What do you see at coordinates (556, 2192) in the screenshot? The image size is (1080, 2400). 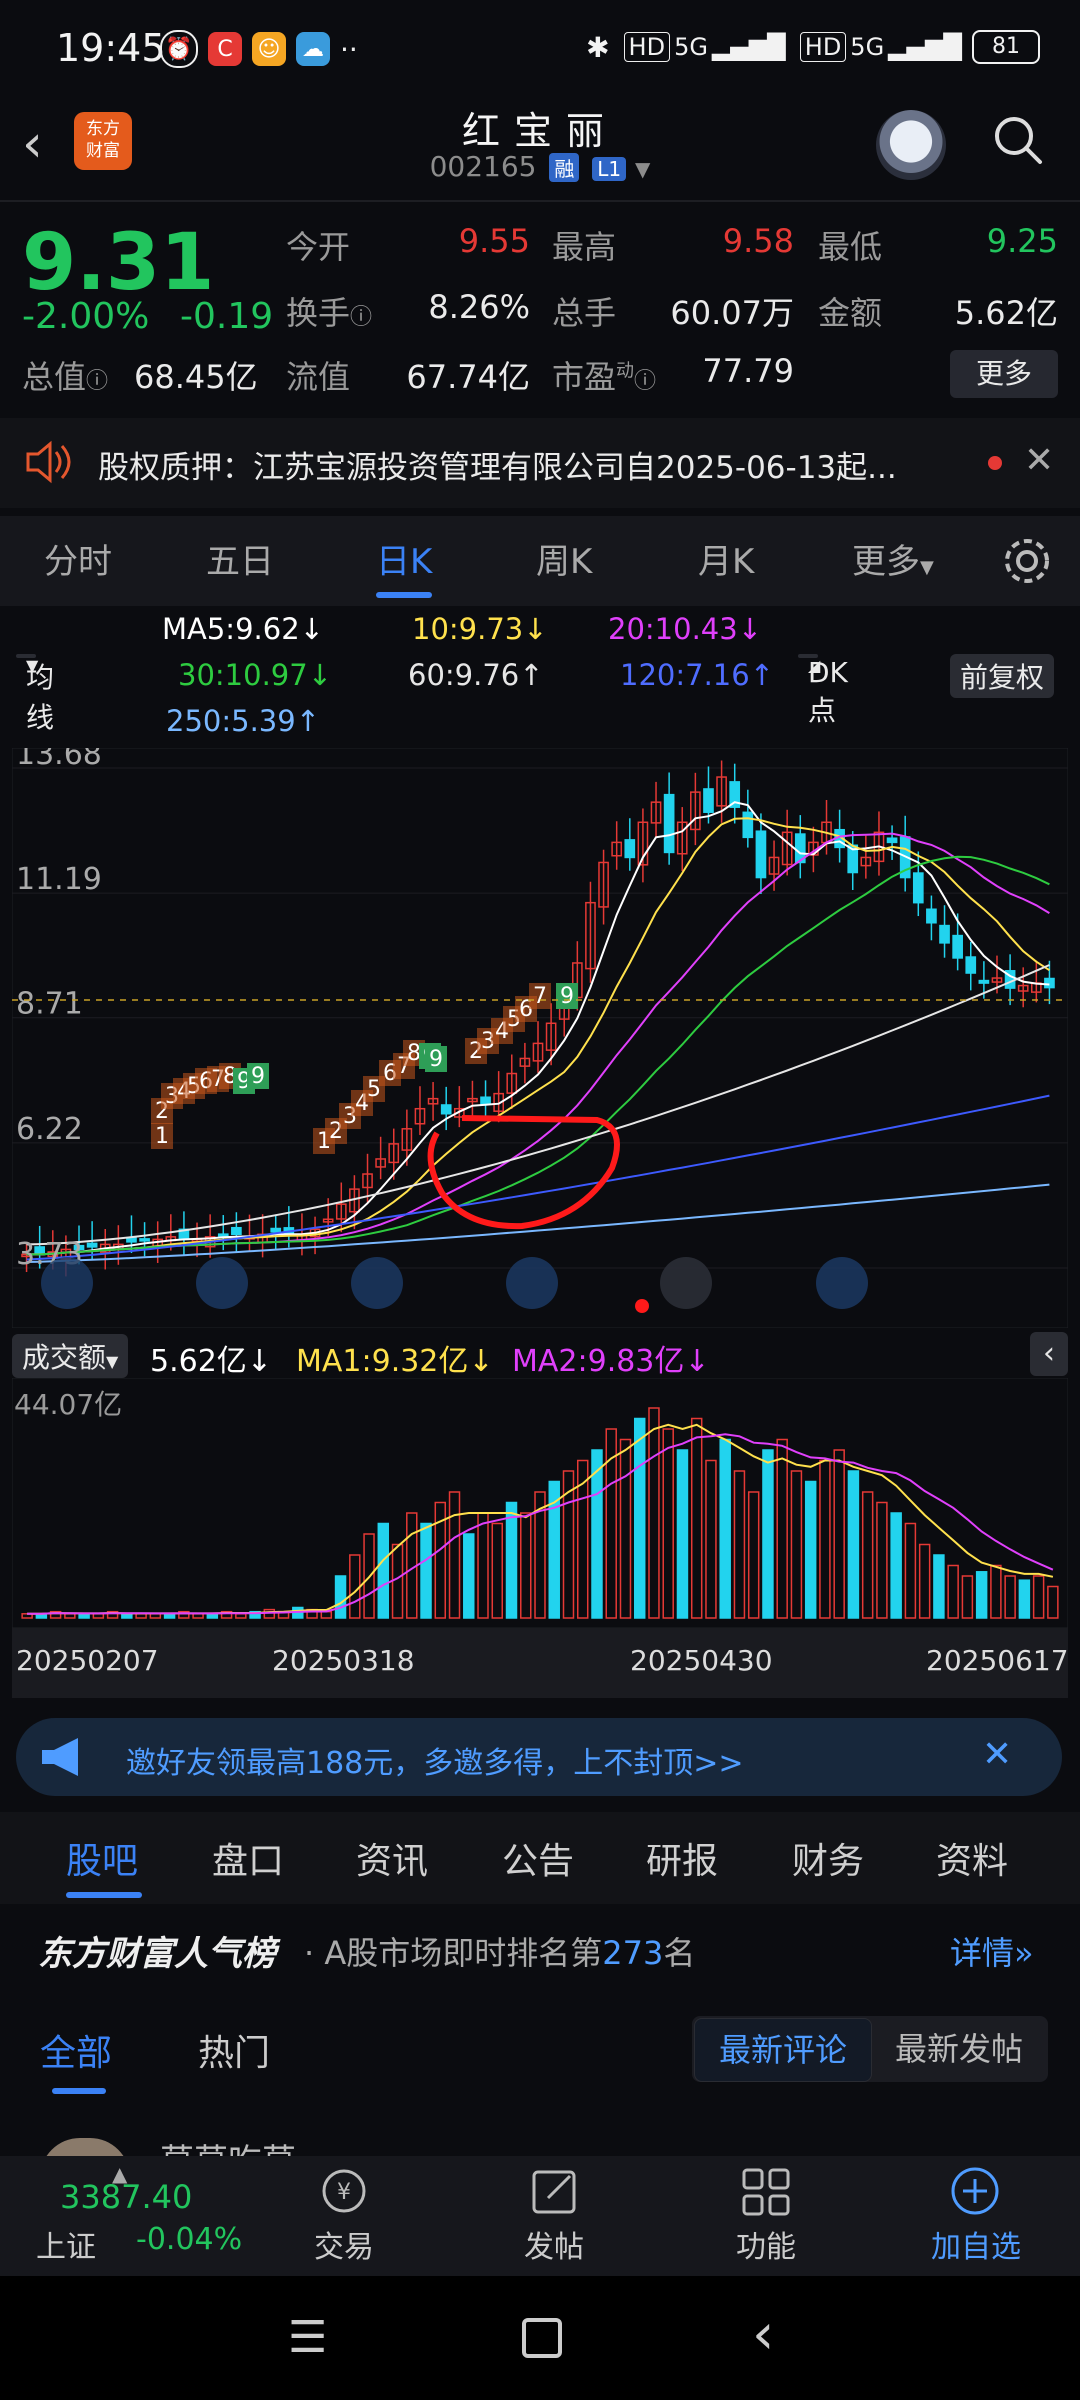 I see `post-edit-icon` at bounding box center [556, 2192].